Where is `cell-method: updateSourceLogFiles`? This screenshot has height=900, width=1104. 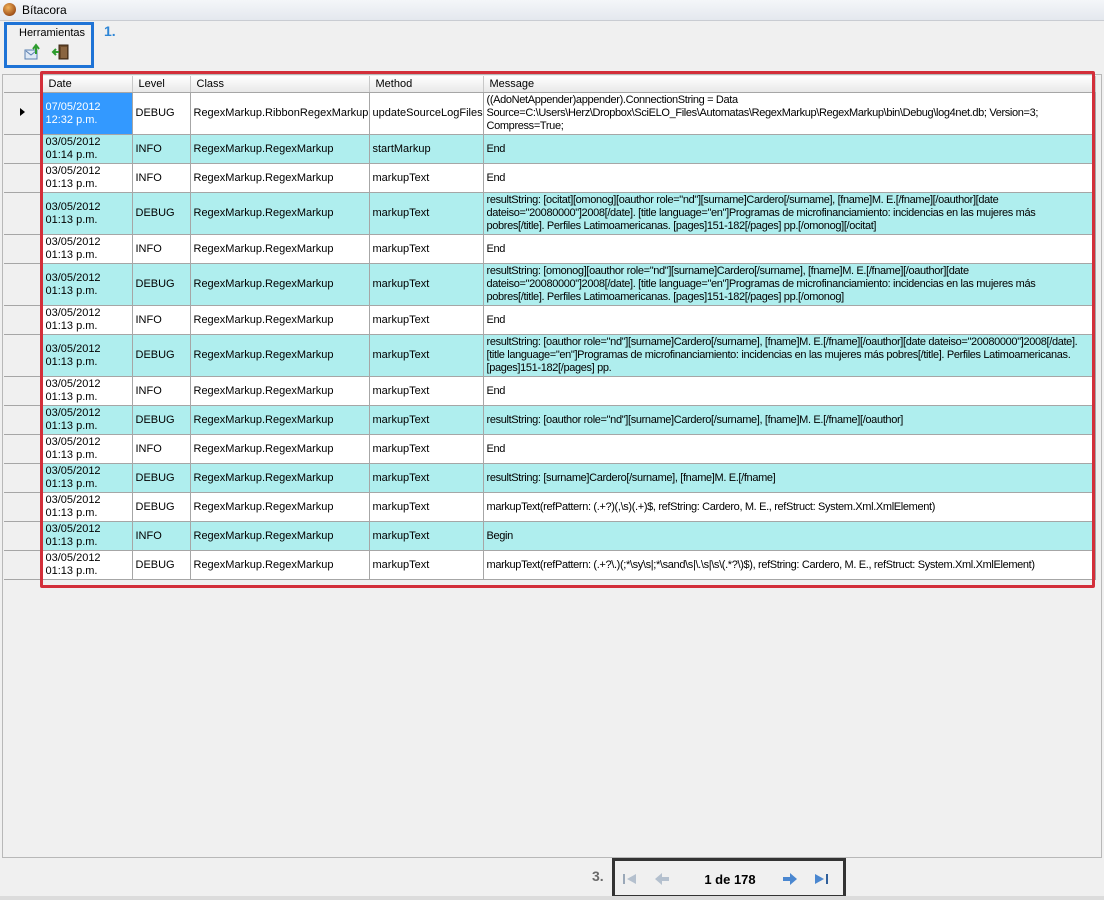 cell-method: updateSourceLogFiles is located at coordinates (426, 113).